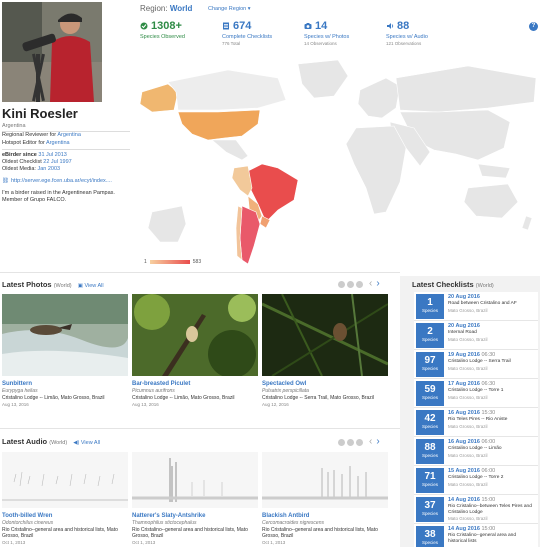 The image size is (540, 547). What do you see at coordinates (430, 422) in the screenshot?
I see `species-count-badge: 42 Species` at bounding box center [430, 422].